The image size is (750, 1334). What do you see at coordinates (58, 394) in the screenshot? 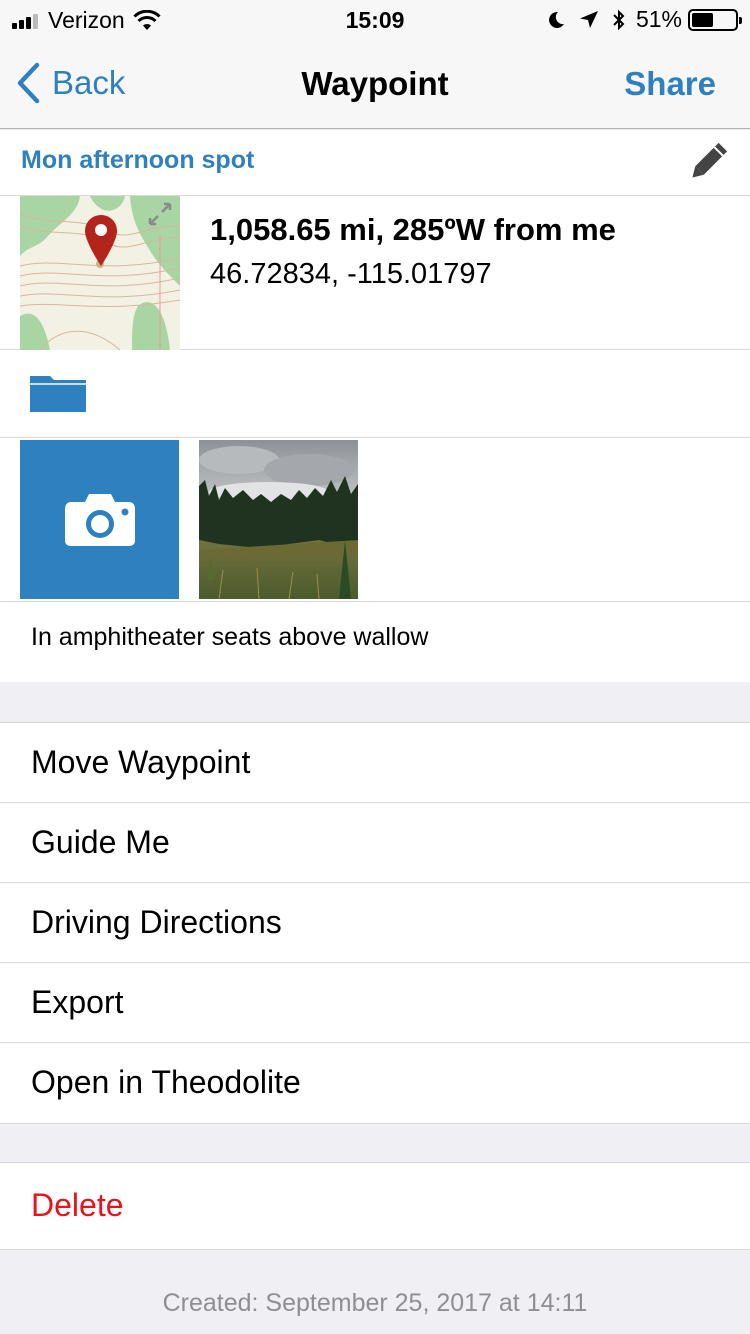
I see `folder-icon` at bounding box center [58, 394].